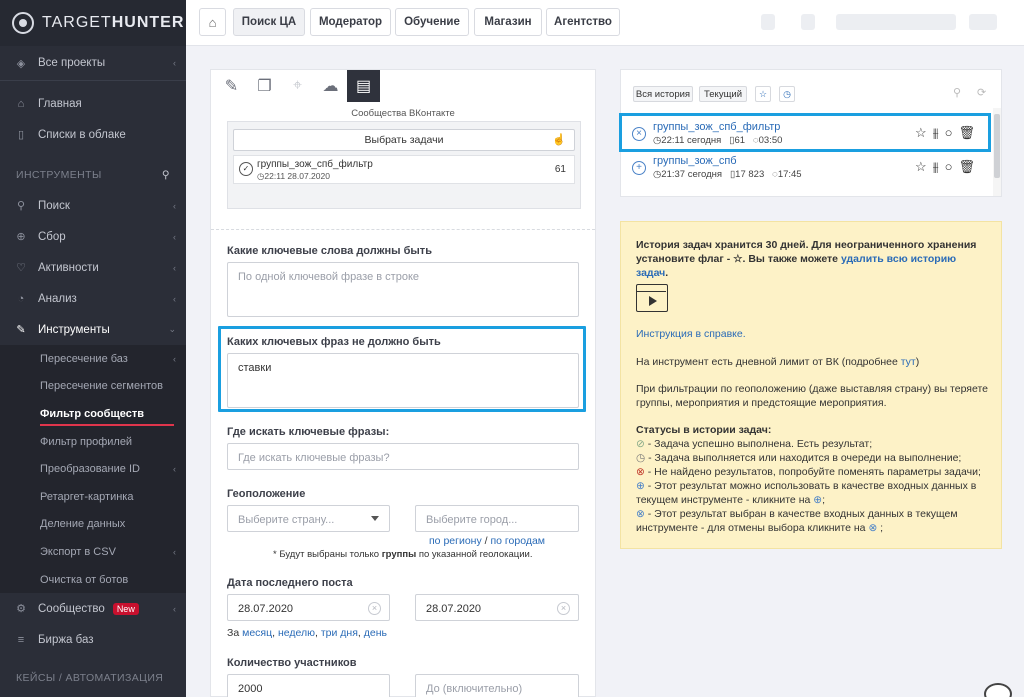 The height and width of the screenshot is (697, 1024). Describe the element at coordinates (90, 678) in the screenshot. I see `sidebar-section-cases: КЕЙСЫ / АВТОМАТИЗАЦИЯ` at that location.